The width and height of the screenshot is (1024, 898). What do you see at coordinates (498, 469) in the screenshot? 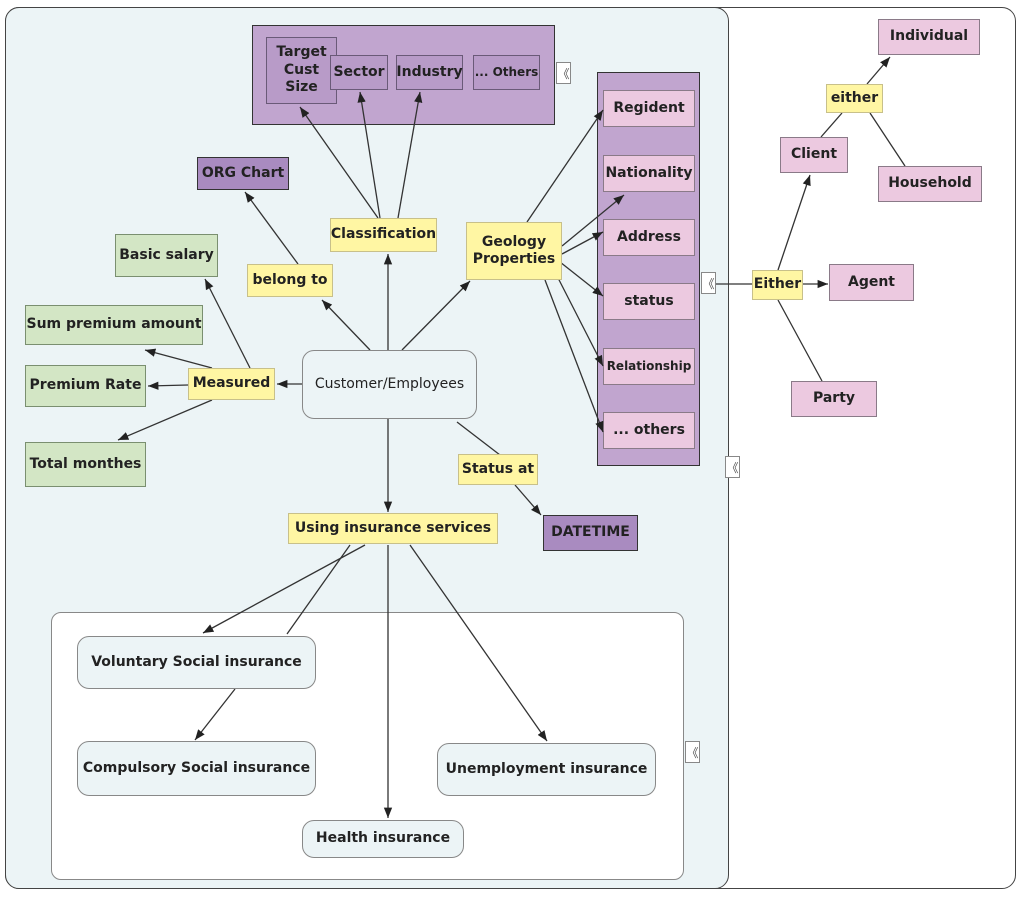
I see `status-at-node: Status at` at bounding box center [498, 469].